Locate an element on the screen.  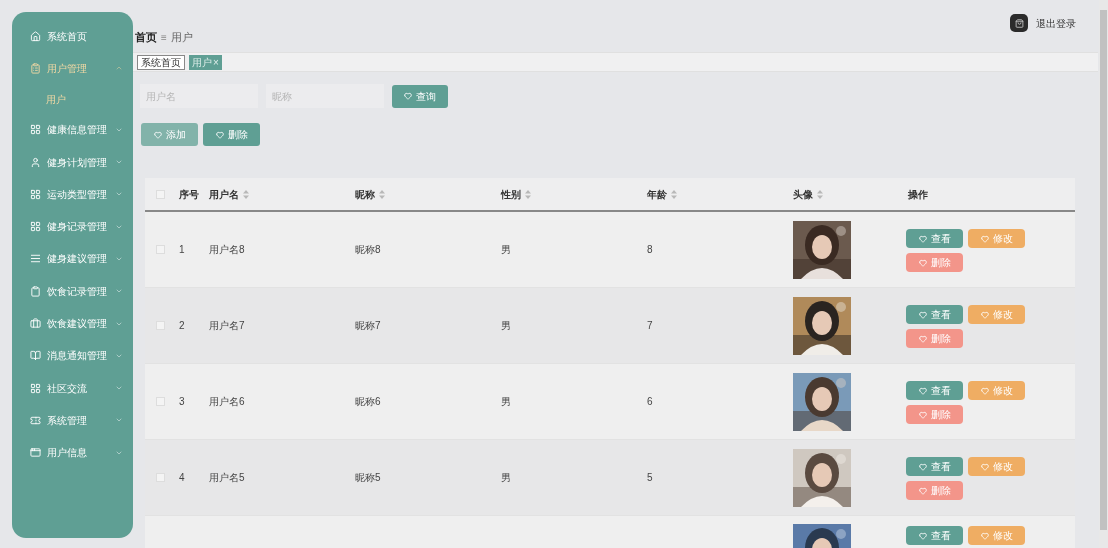
table-cell: 昵称8 is located at coordinates (368, 249).